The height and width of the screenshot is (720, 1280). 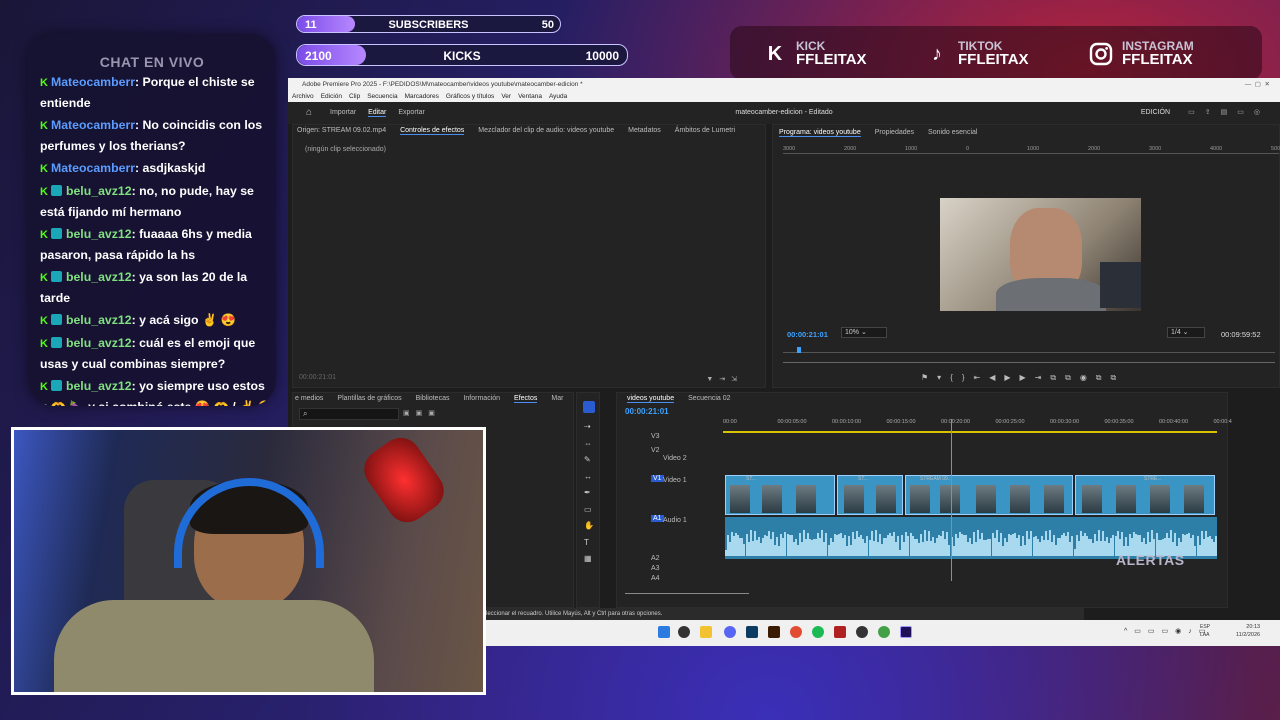 What do you see at coordinates (526, 399) in the screenshot?
I see `panel-tab: Efectos` at bounding box center [526, 399].